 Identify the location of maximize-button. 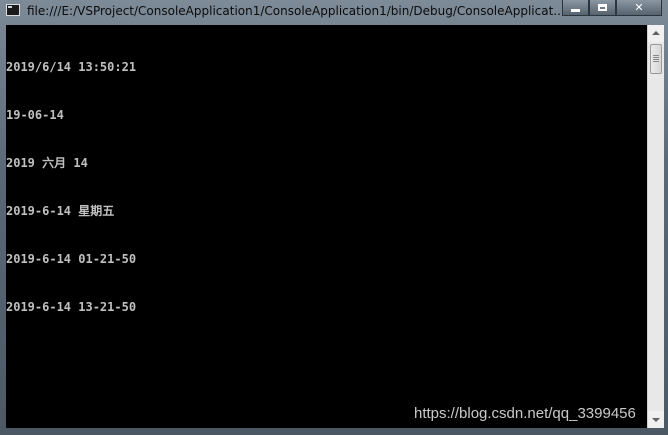
(602, 8).